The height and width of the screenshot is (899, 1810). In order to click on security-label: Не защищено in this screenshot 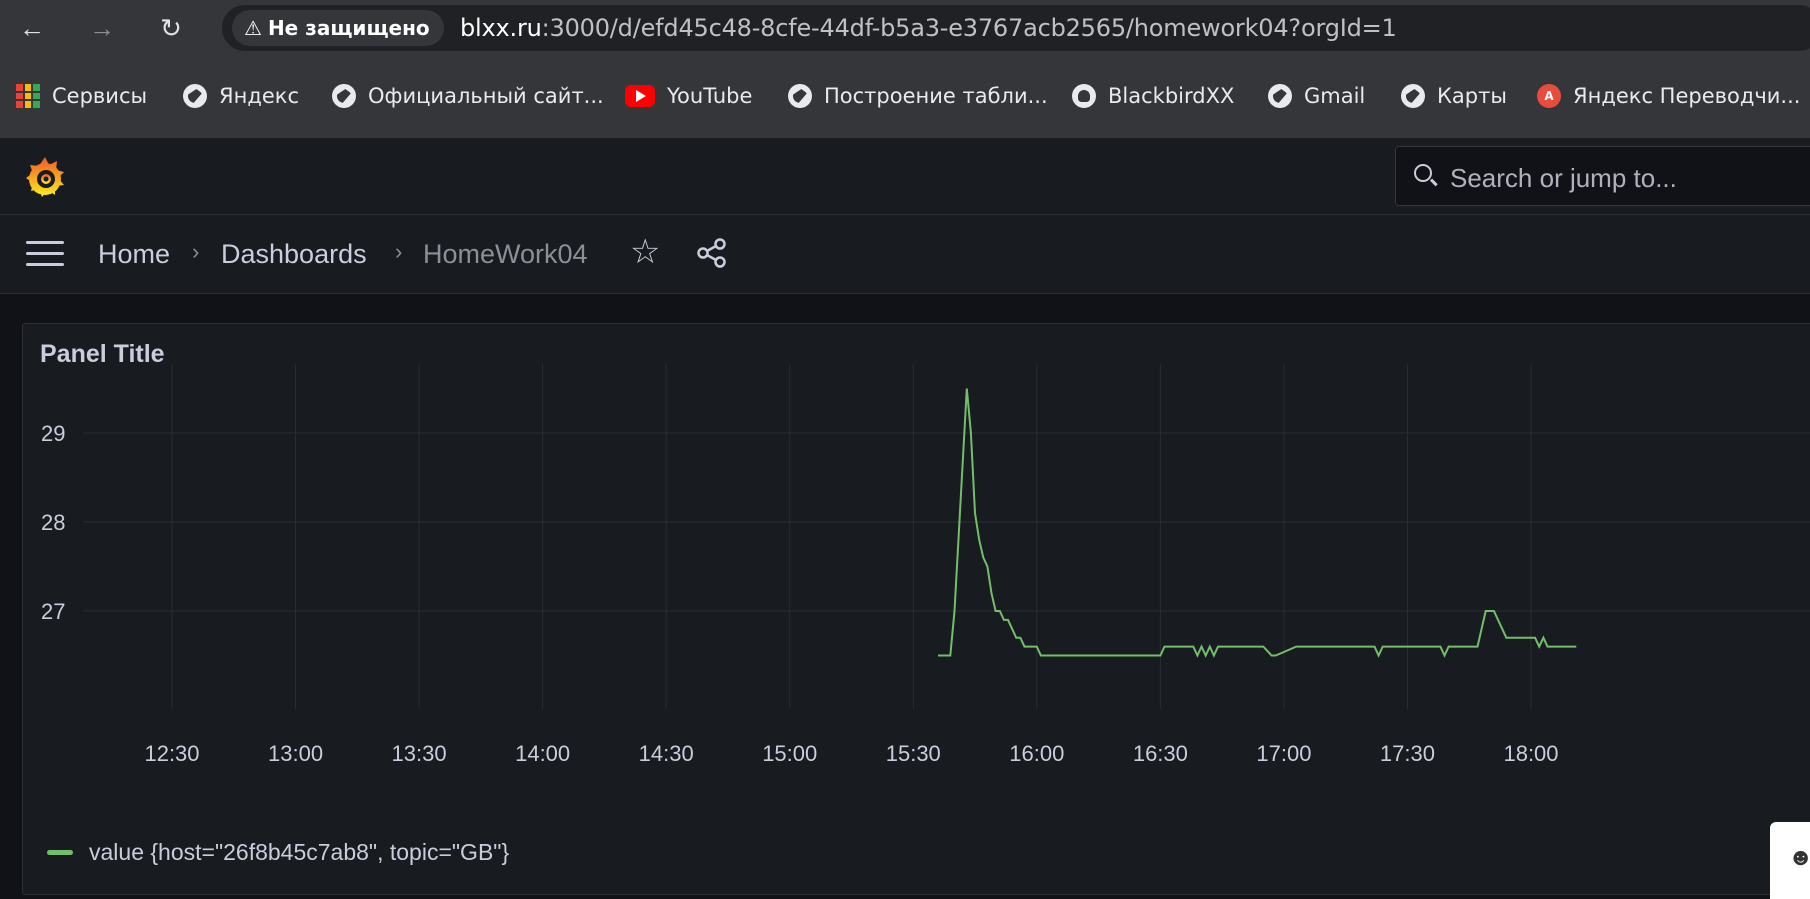, I will do `click(348, 28)`.